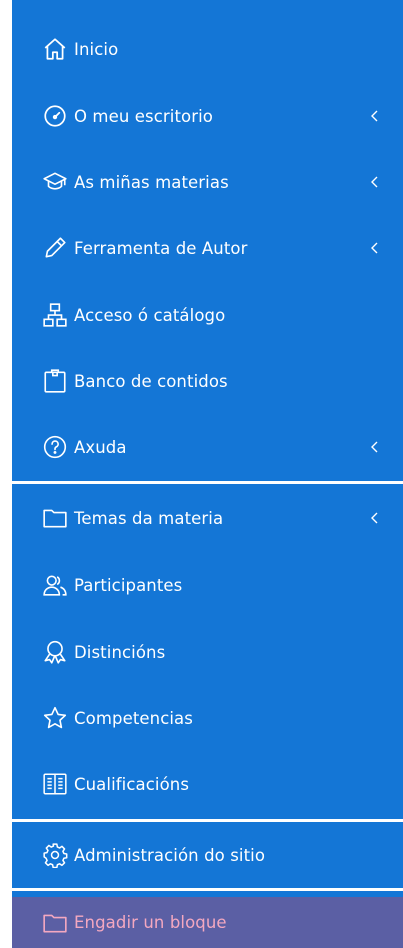 The height and width of the screenshot is (948, 403). What do you see at coordinates (55, 182) in the screenshot?
I see `graduation-cap-icon` at bounding box center [55, 182].